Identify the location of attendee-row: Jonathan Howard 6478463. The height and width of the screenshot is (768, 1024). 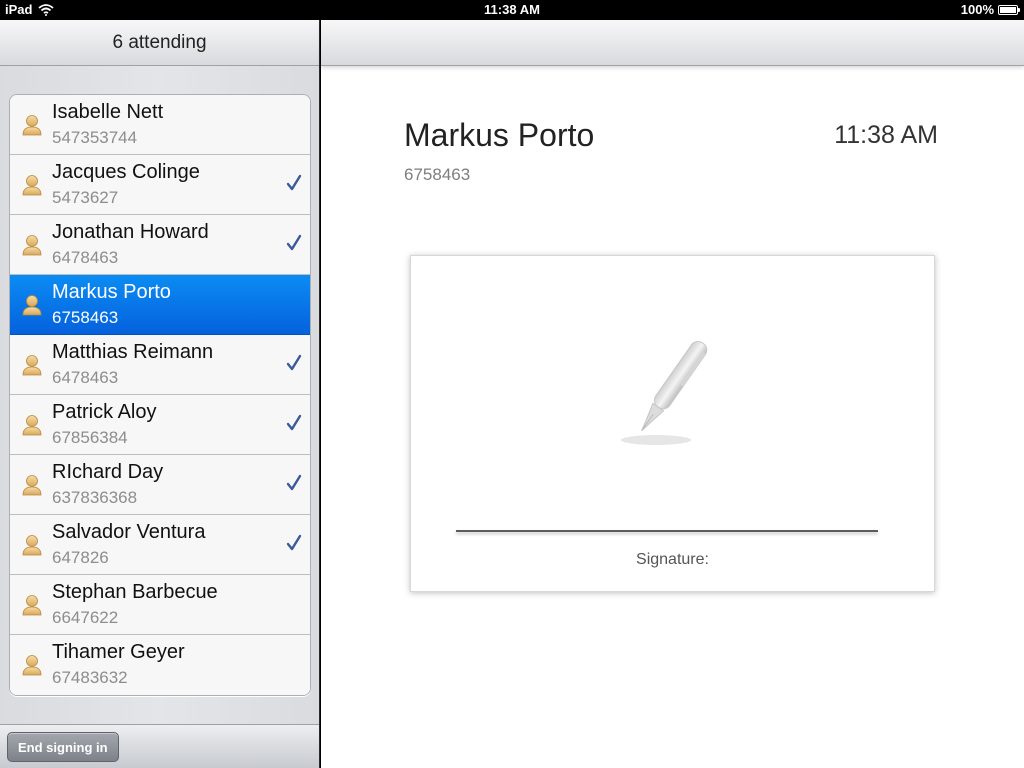
(160, 245).